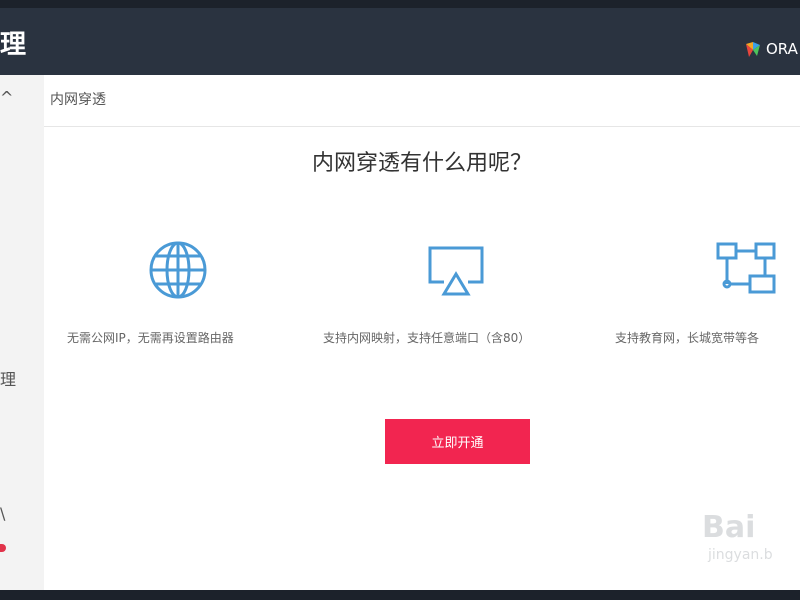  What do you see at coordinates (746, 268) in the screenshot?
I see `network-topology-icon` at bounding box center [746, 268].